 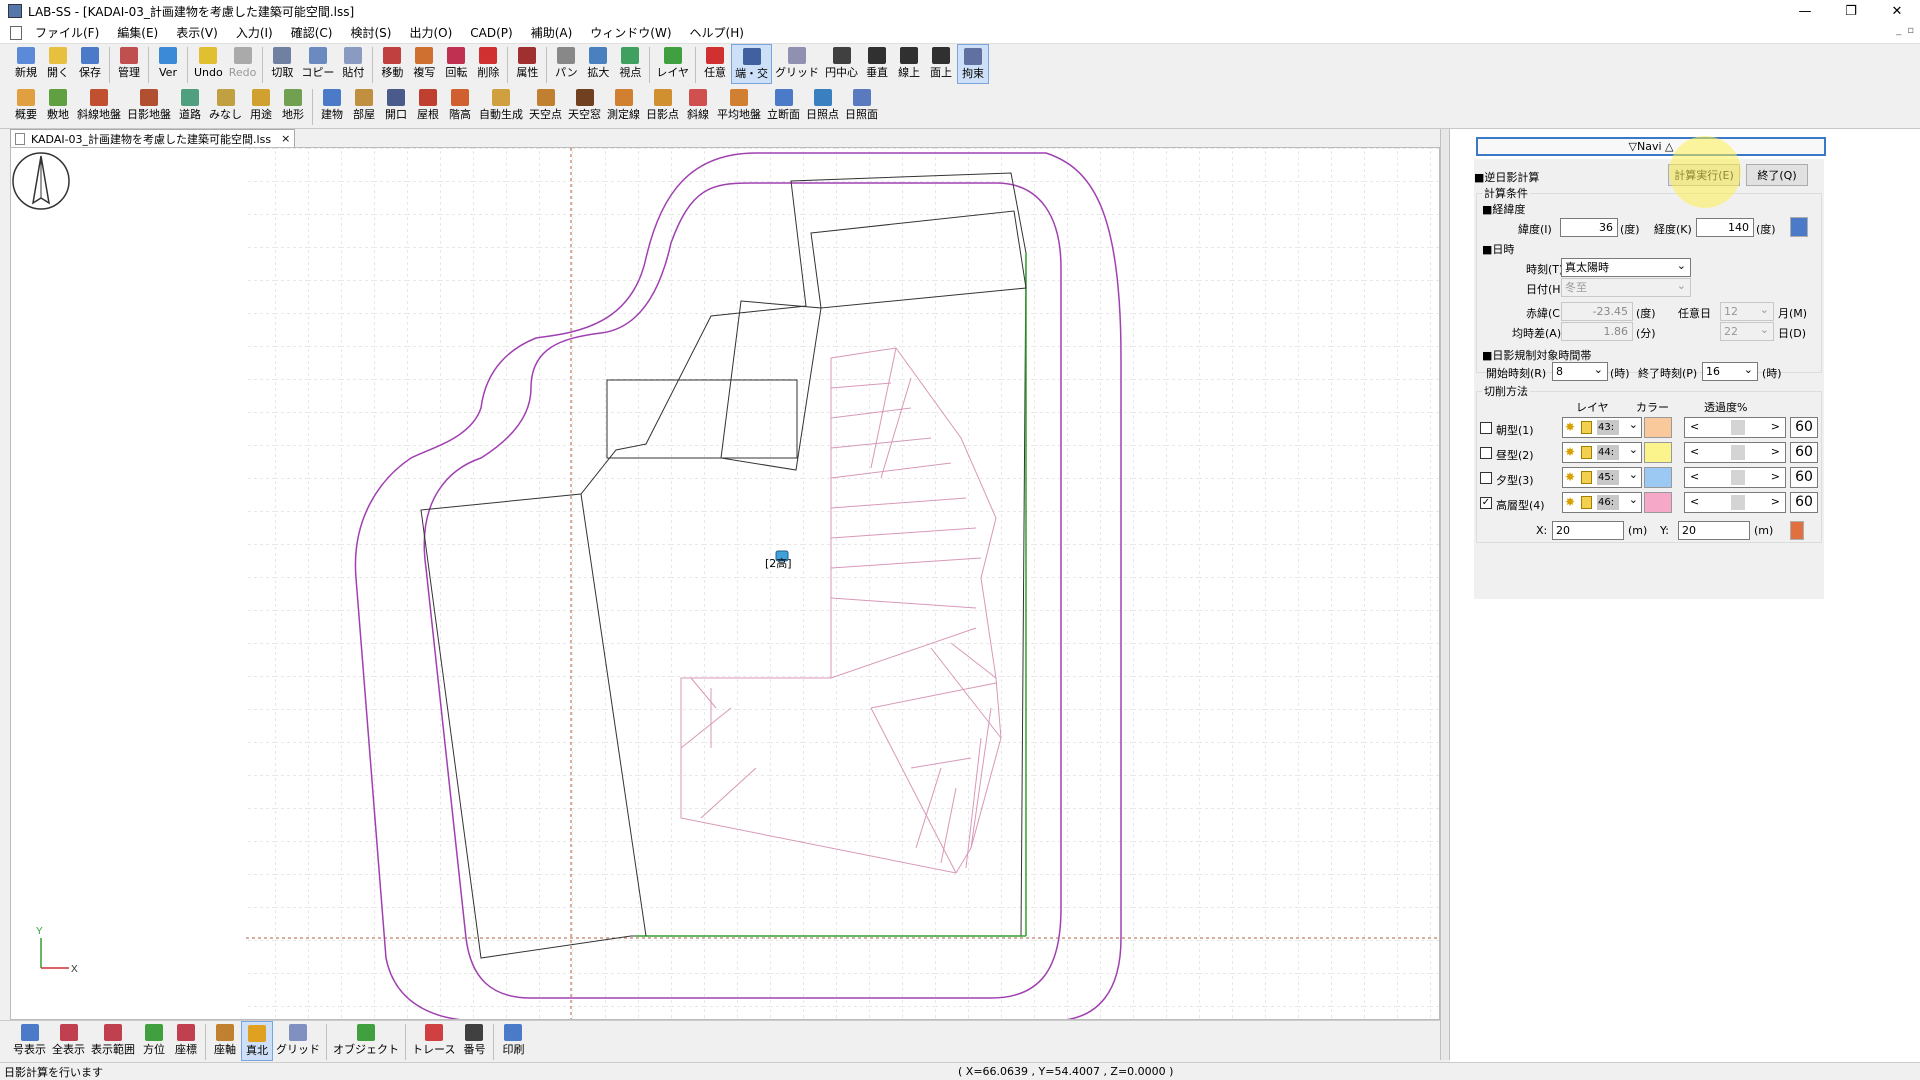 What do you see at coordinates (1597, 311) in the screenshot?
I see `declination-input: -23.45` at bounding box center [1597, 311].